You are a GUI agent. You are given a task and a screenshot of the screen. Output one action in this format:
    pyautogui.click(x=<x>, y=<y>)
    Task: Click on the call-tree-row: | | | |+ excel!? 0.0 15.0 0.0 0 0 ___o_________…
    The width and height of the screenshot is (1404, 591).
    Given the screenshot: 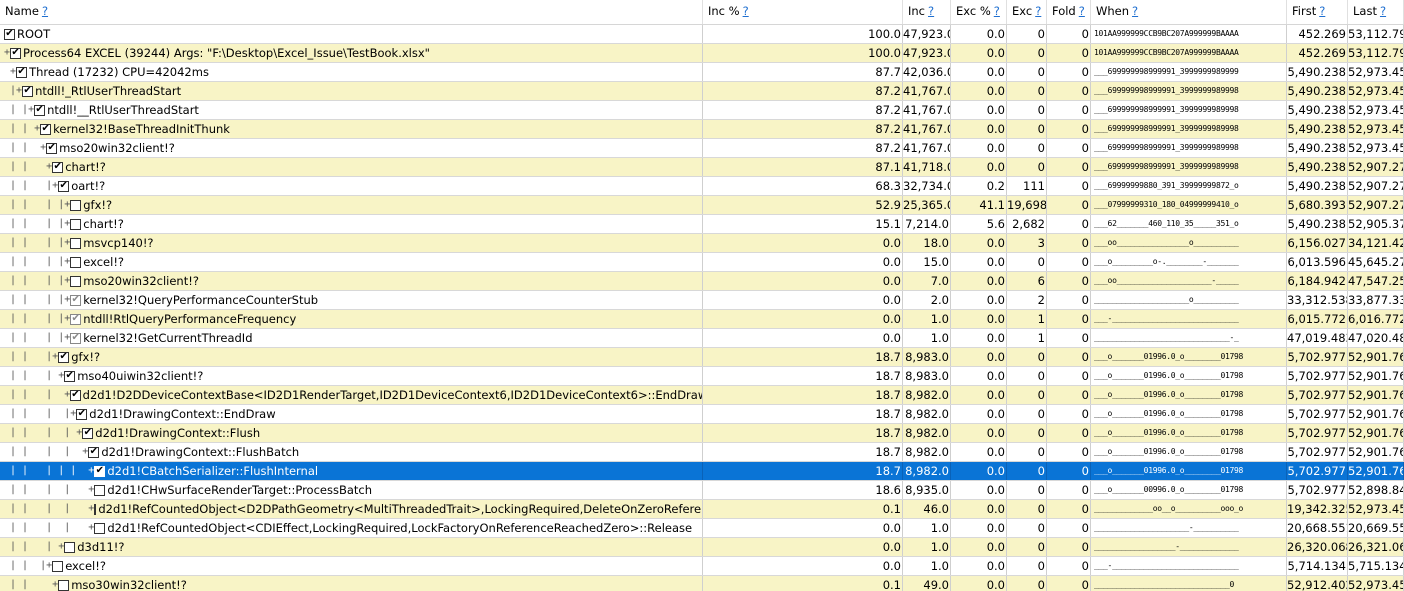 What is the action you would take?
    pyautogui.click(x=702, y=262)
    